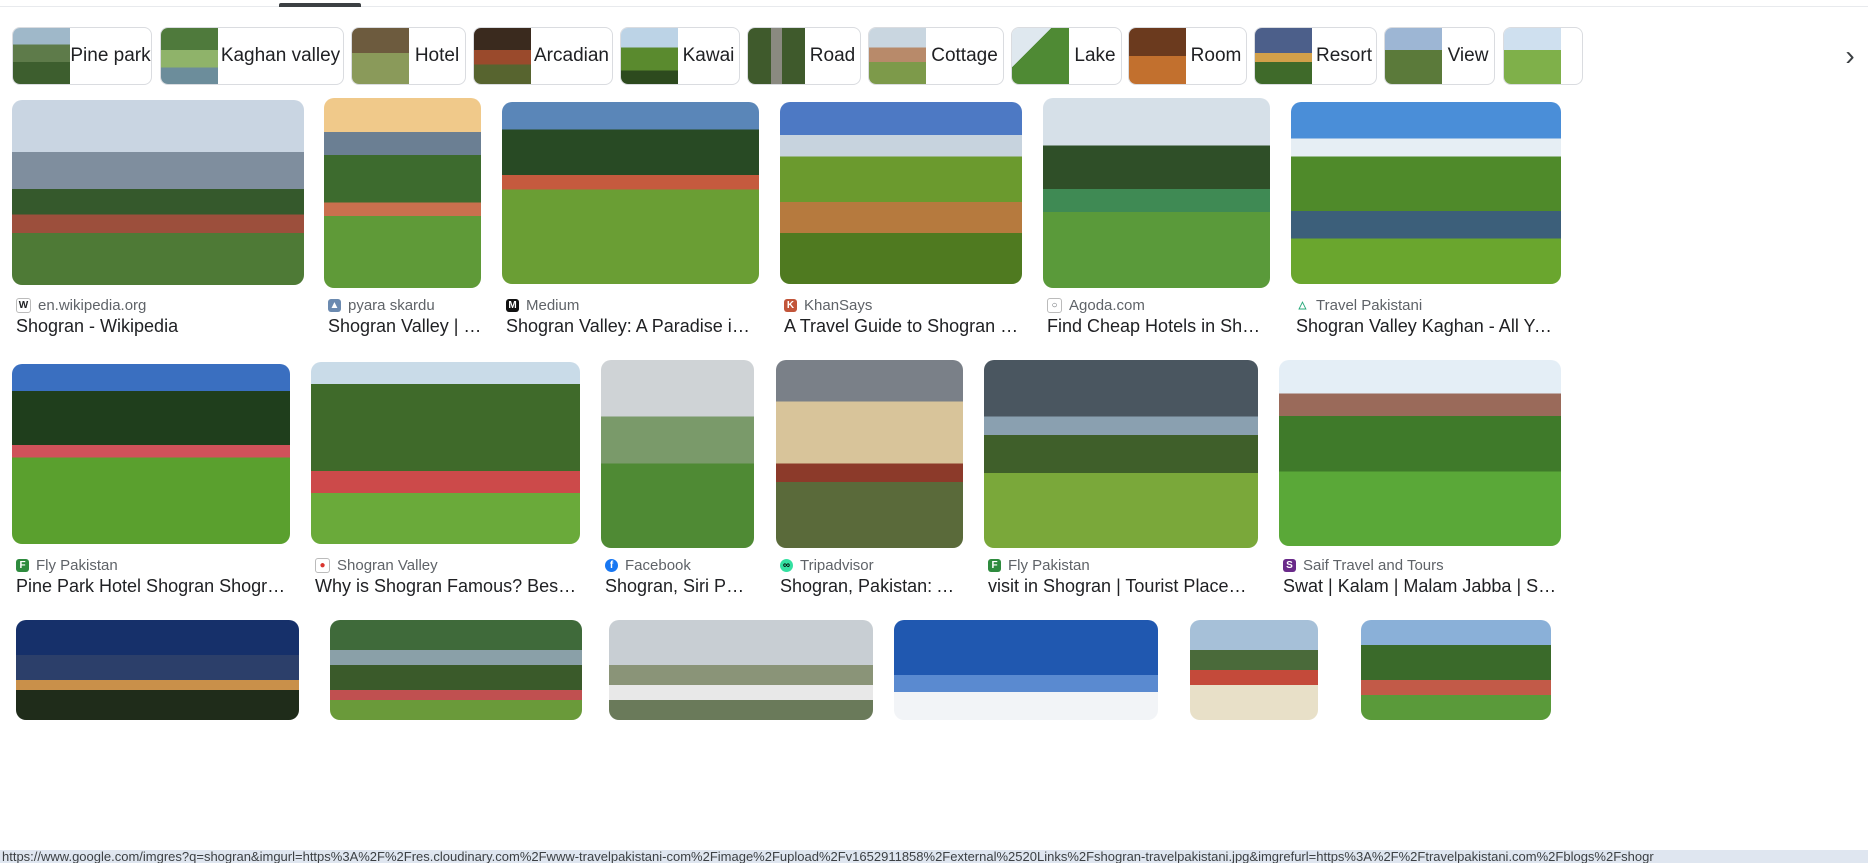 The width and height of the screenshot is (1868, 863). What do you see at coordinates (790, 305) in the screenshot?
I see `khansays-icon: K` at bounding box center [790, 305].